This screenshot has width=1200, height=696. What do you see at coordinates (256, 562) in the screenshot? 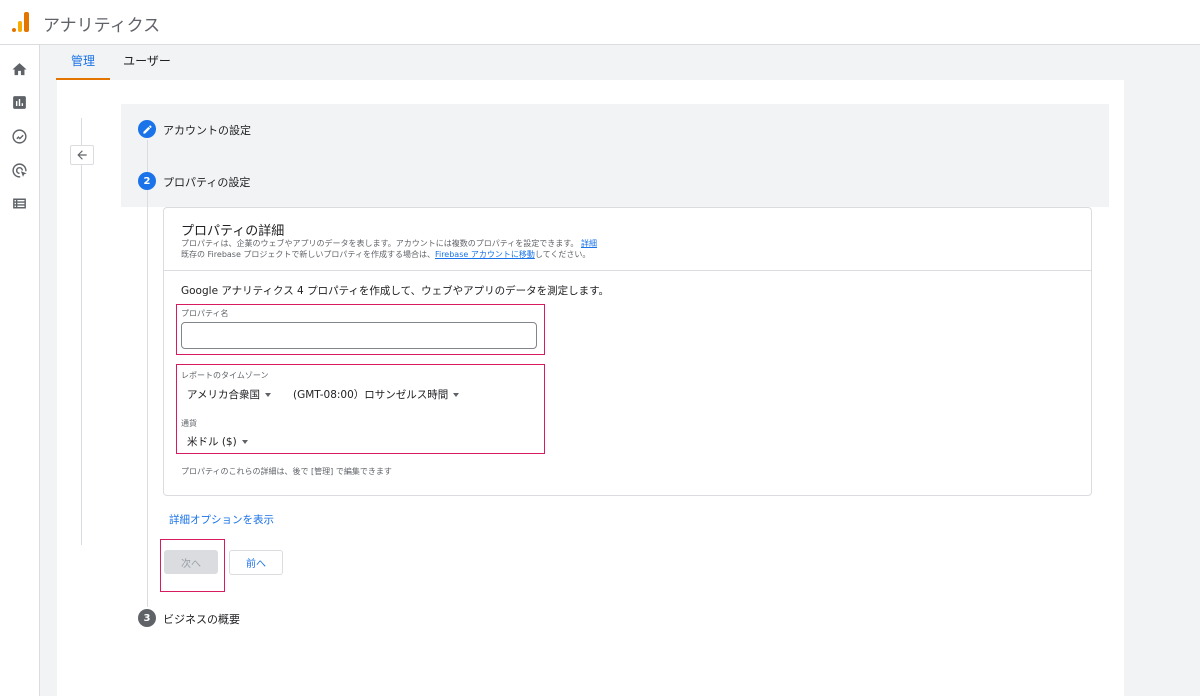
I see `prev-button: 前へ` at bounding box center [256, 562].